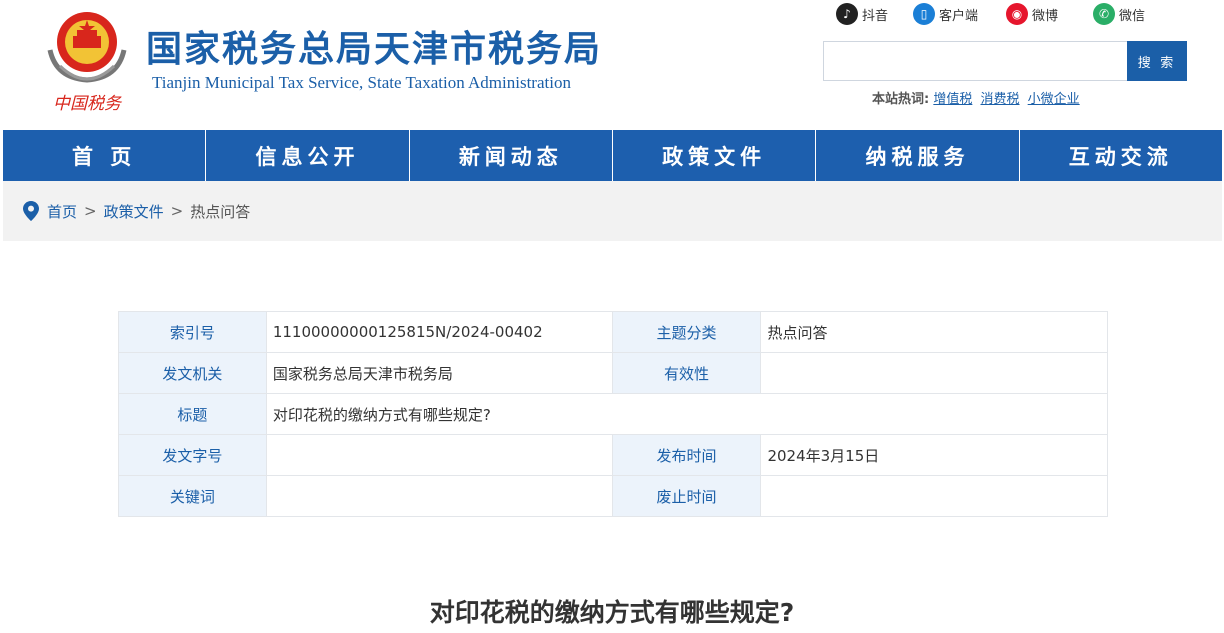 This screenshot has width=1224, height=633. Describe the element at coordinates (1157, 61) in the screenshot. I see `search-button: 搜 索` at that location.